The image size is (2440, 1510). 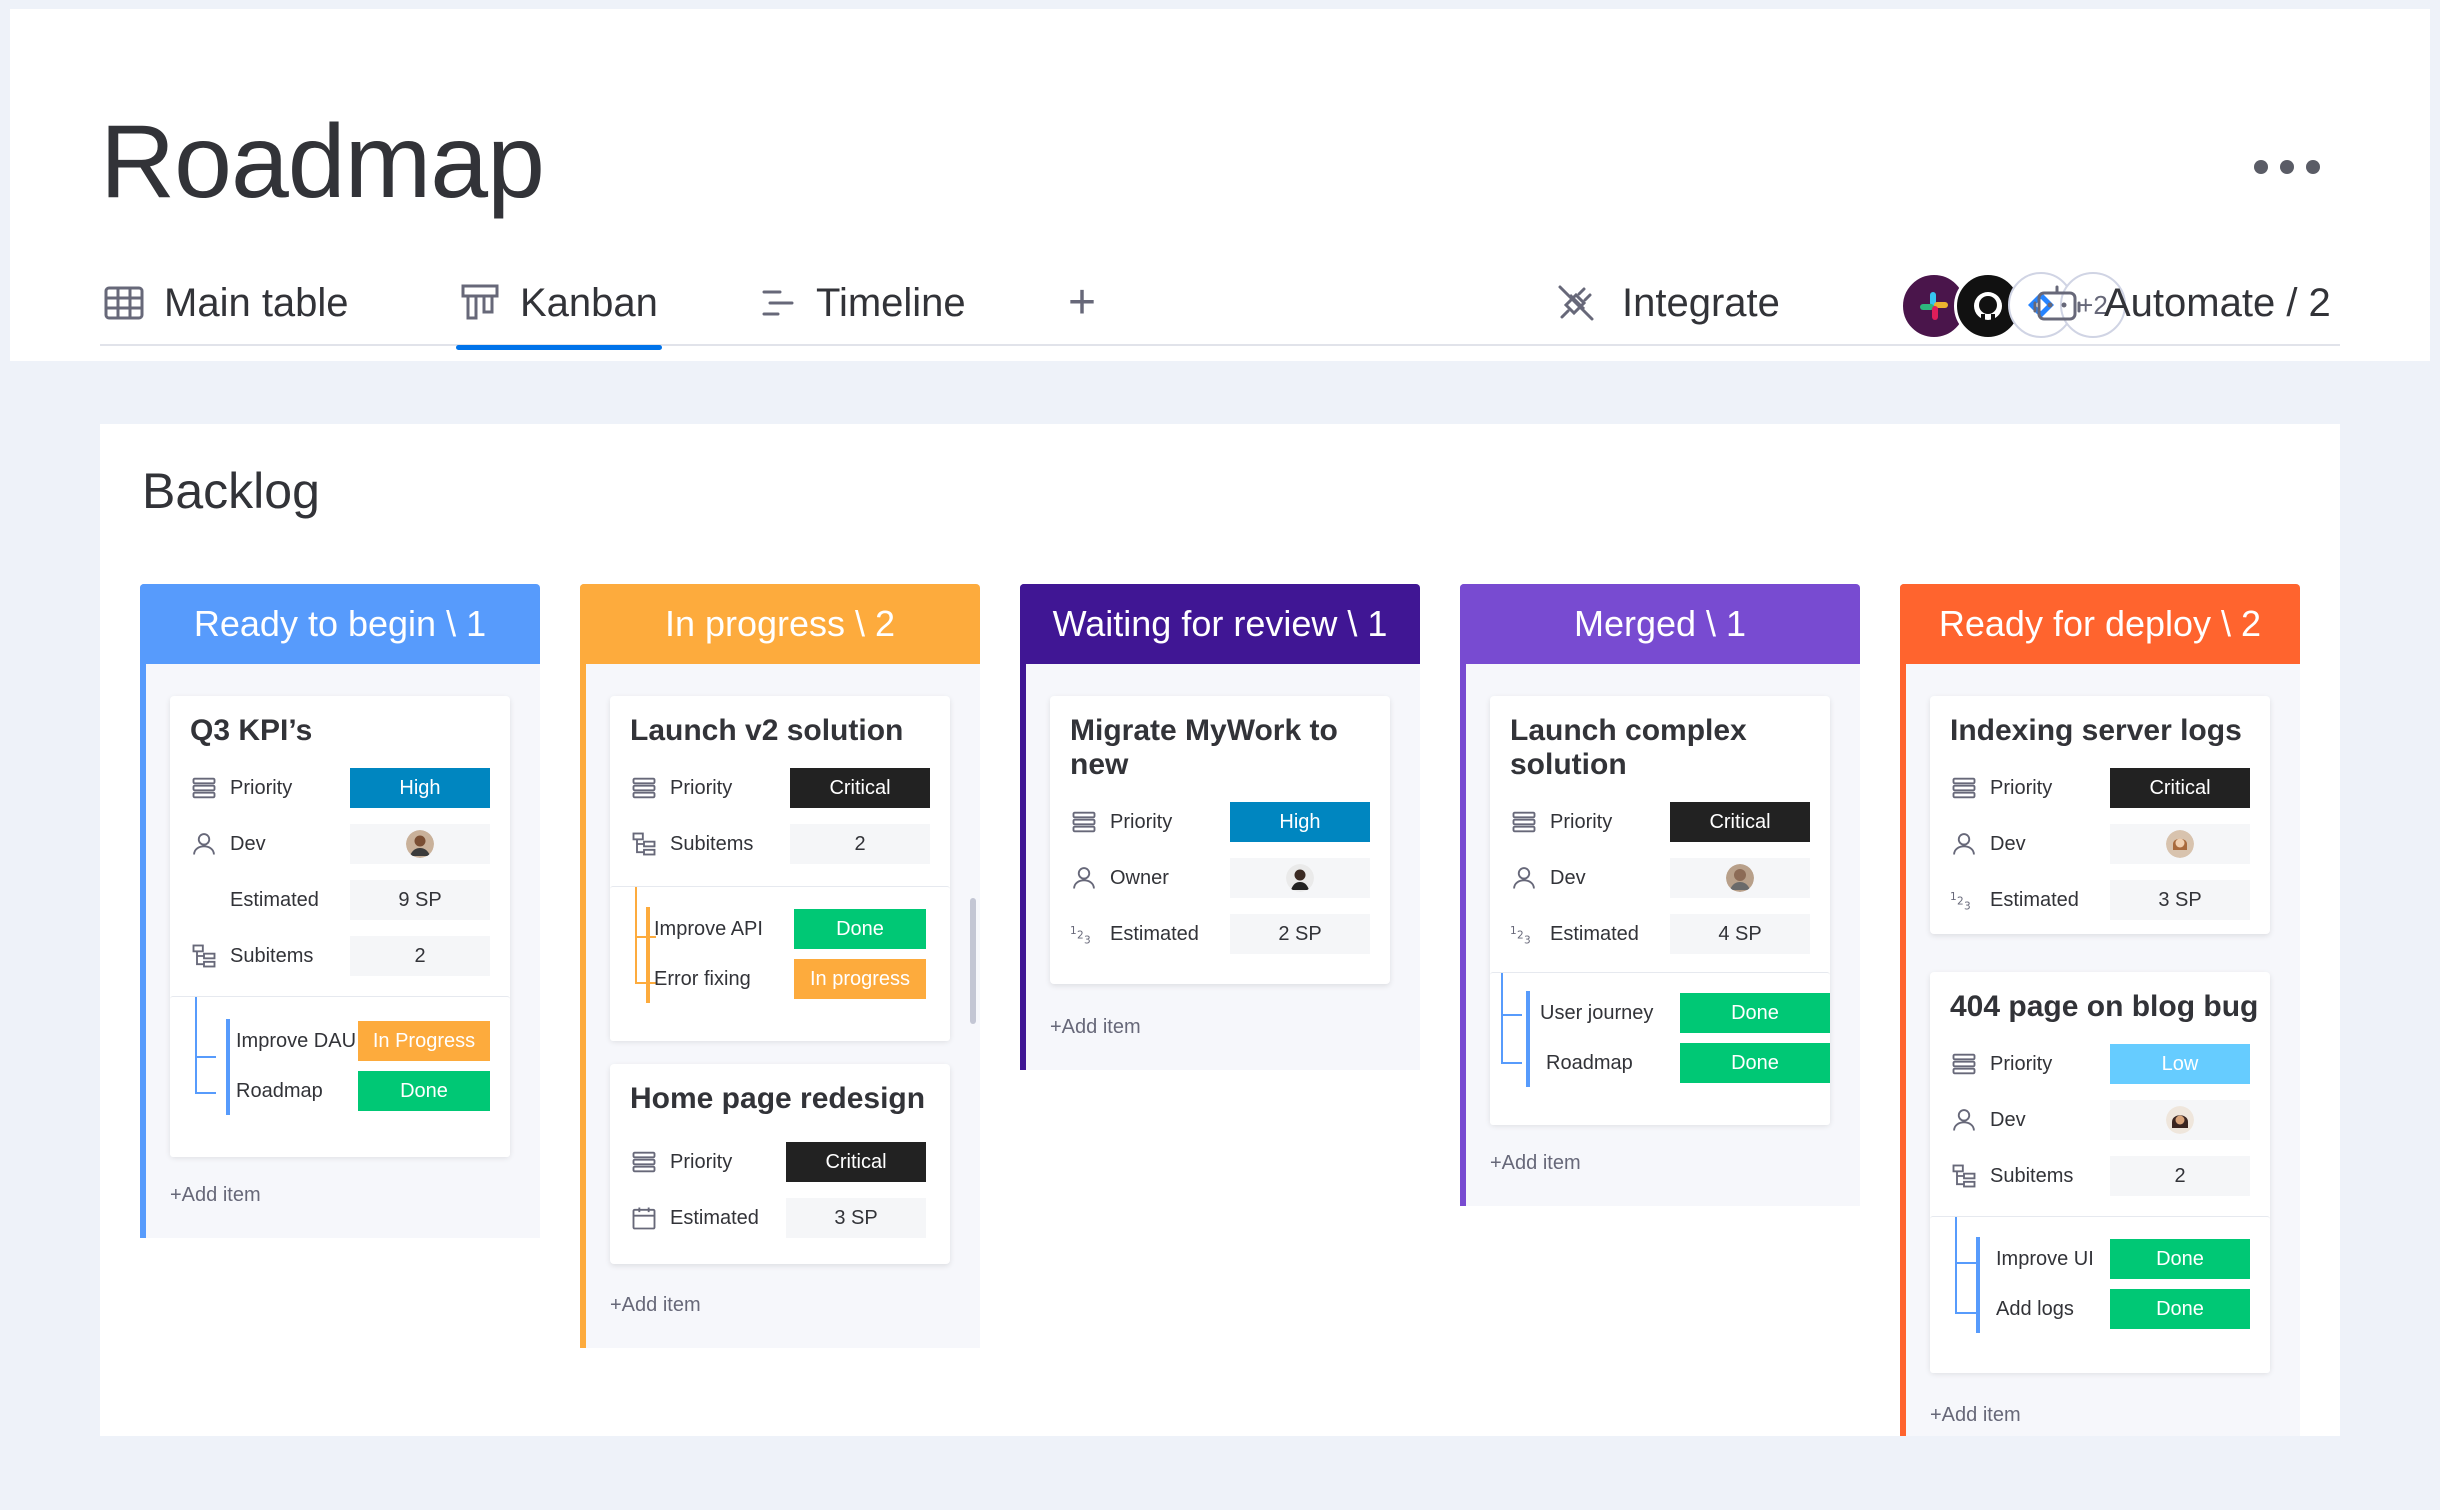 What do you see at coordinates (2217, 302) in the screenshot?
I see `automate-label: Automate / 2` at bounding box center [2217, 302].